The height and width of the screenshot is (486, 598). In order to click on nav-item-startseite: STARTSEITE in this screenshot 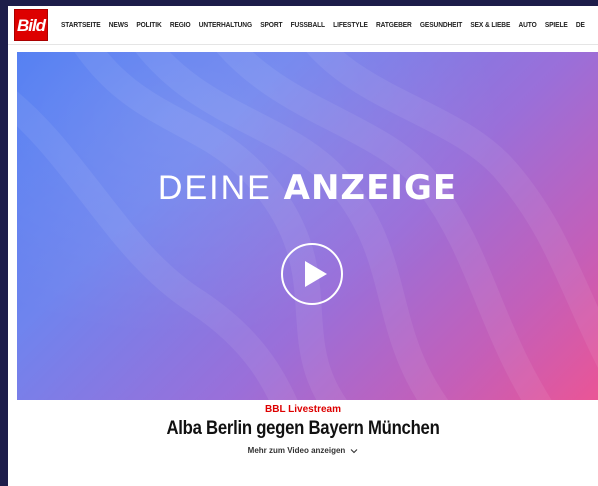, I will do `click(81, 25)`.